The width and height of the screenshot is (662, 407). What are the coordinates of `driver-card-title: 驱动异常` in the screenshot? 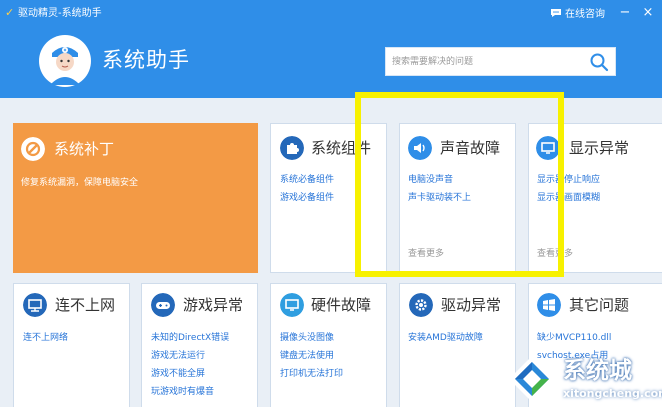 It's located at (471, 305).